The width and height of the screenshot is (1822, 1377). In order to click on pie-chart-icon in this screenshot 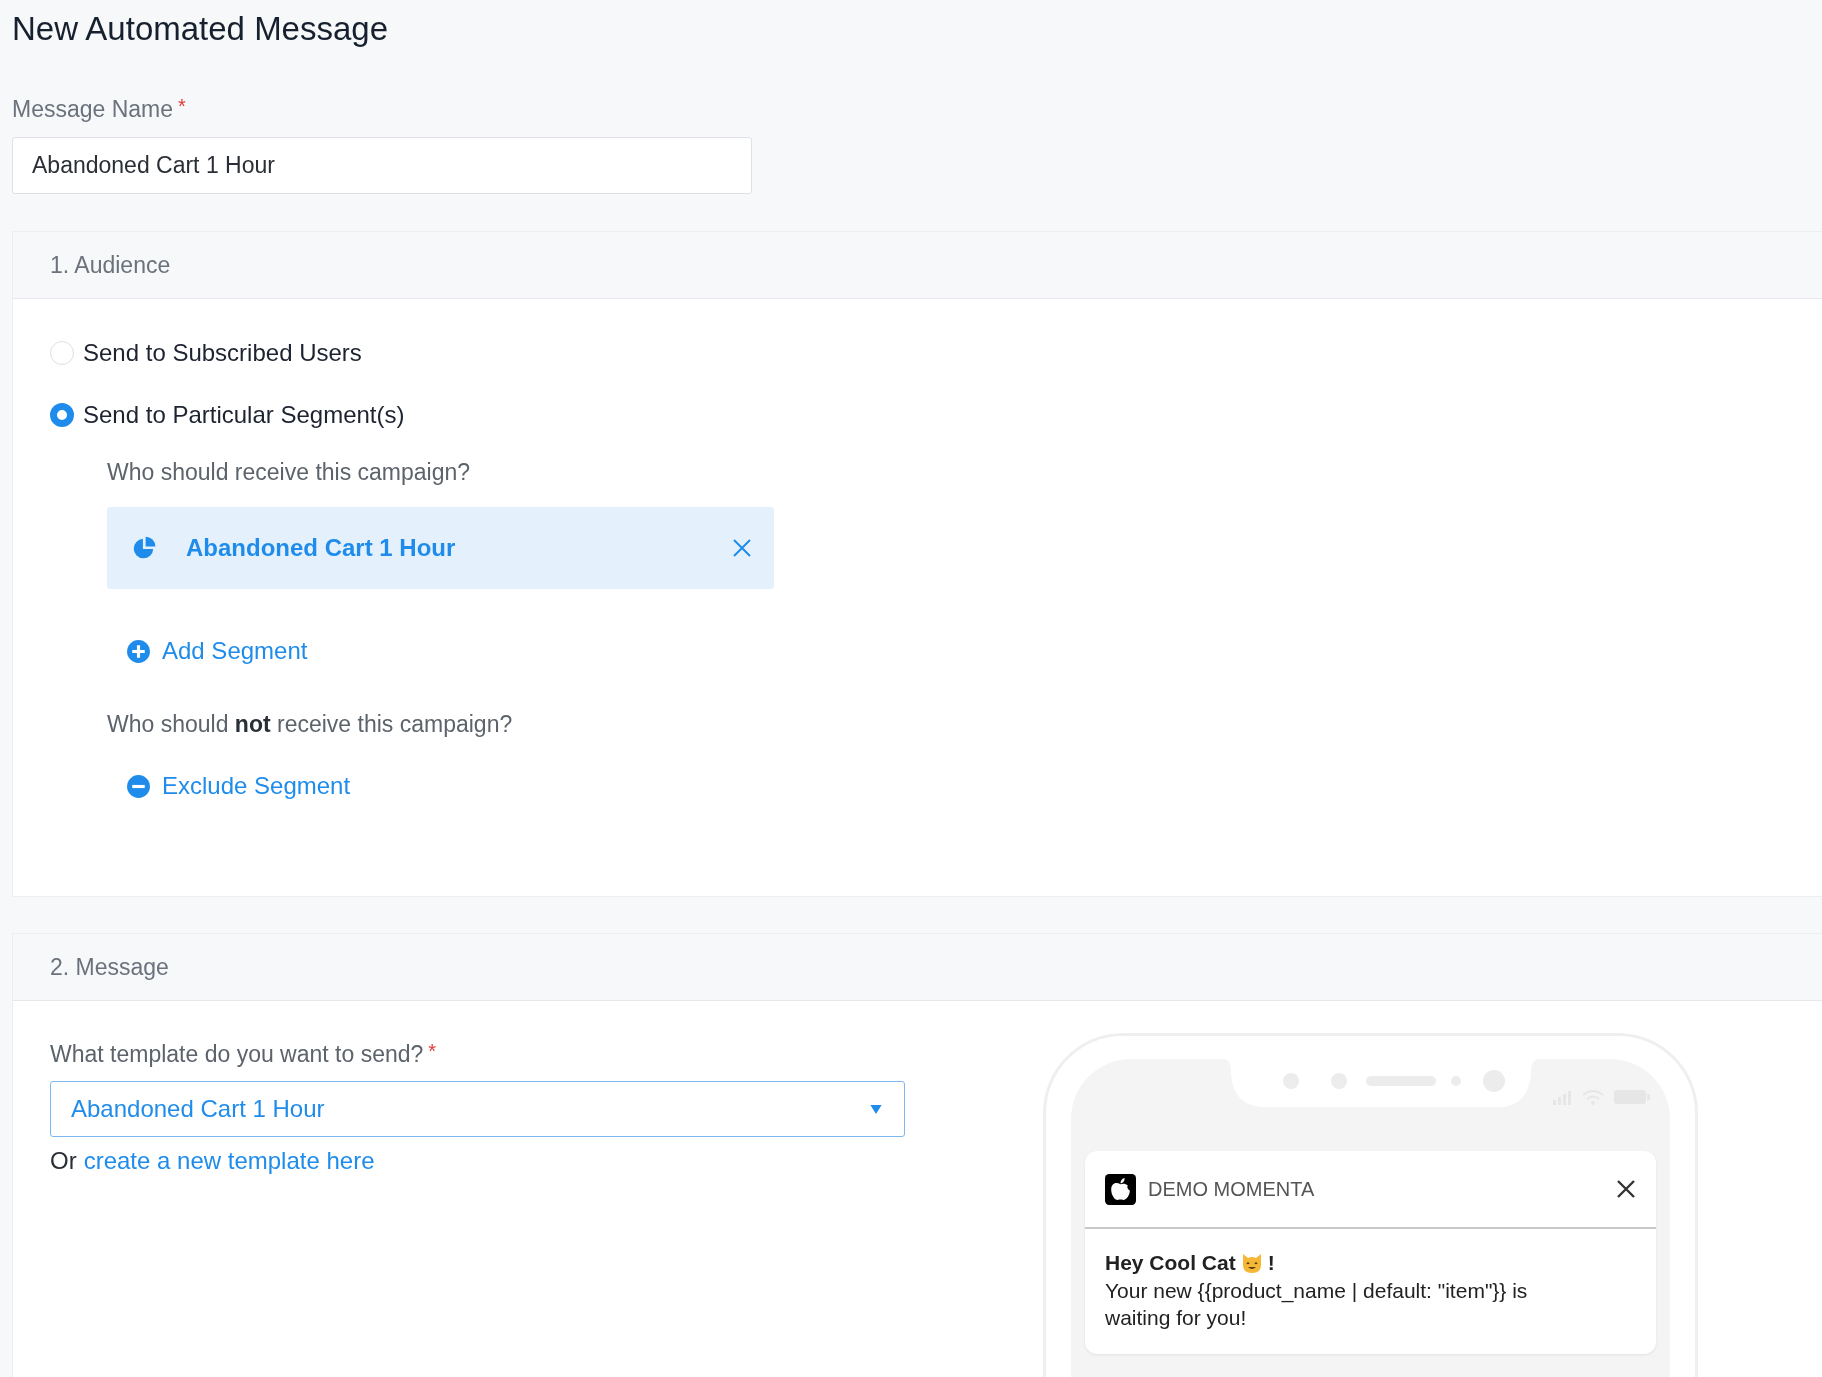, I will do `click(144, 548)`.